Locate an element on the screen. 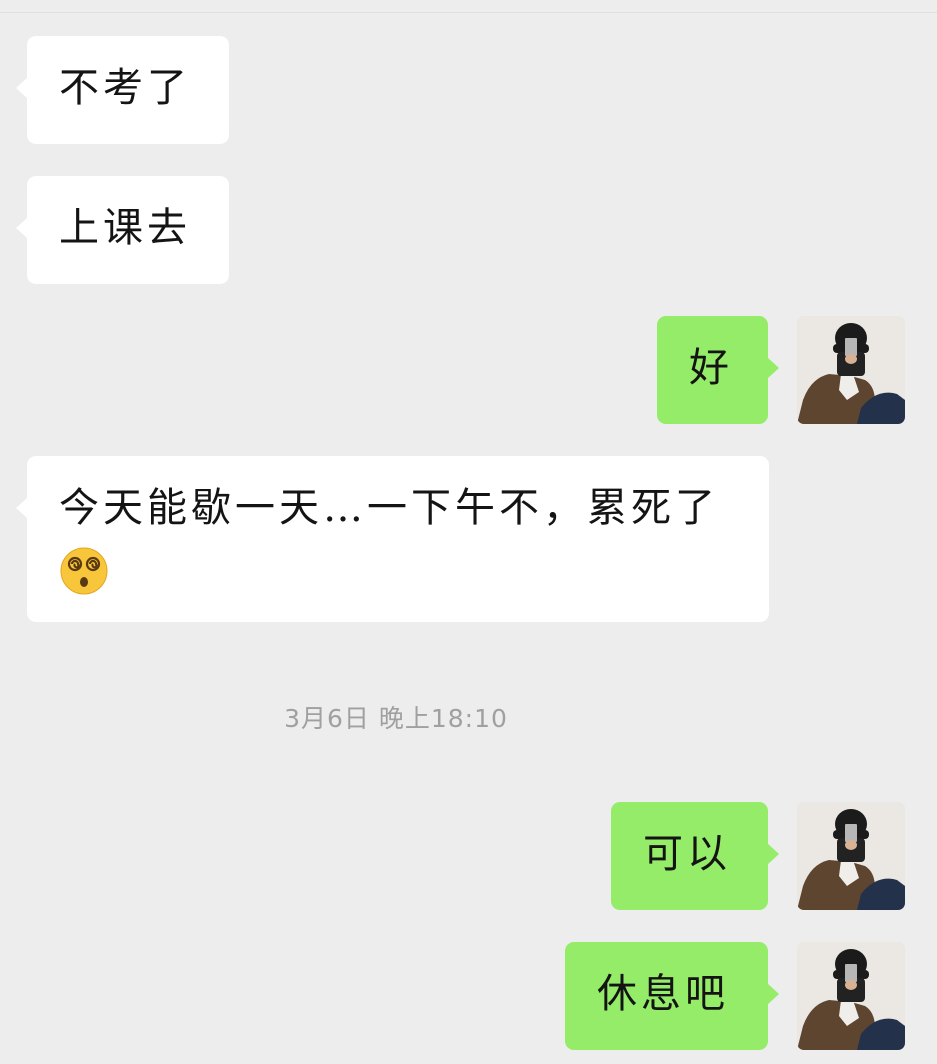  message-text: 不考了 is located at coordinates (125, 88).